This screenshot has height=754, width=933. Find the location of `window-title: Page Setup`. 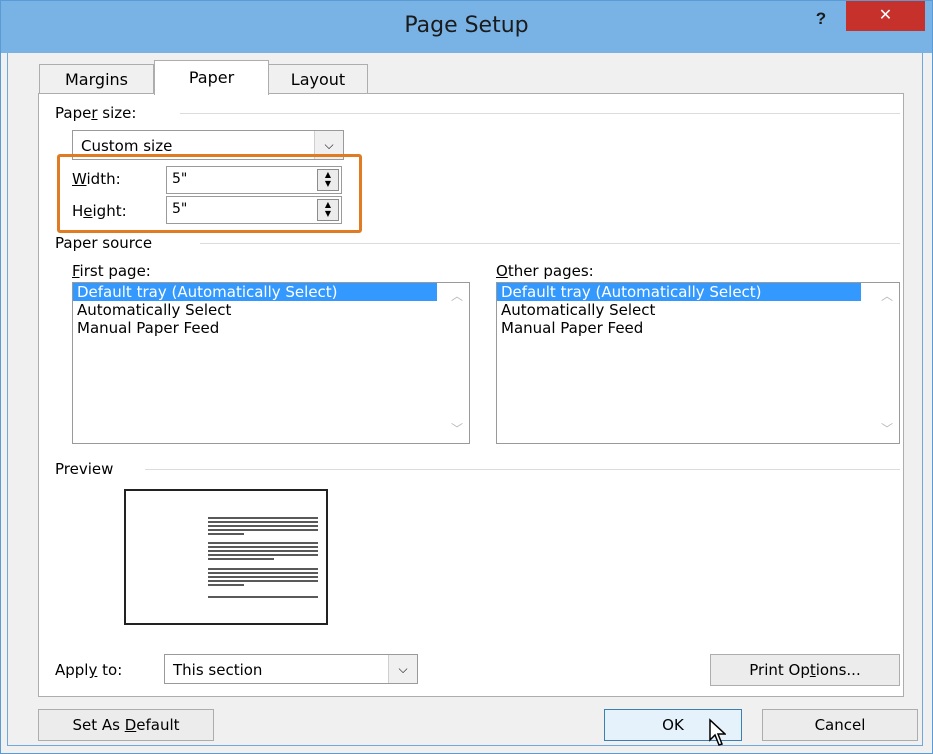

window-title: Page Setup is located at coordinates (466, 25).